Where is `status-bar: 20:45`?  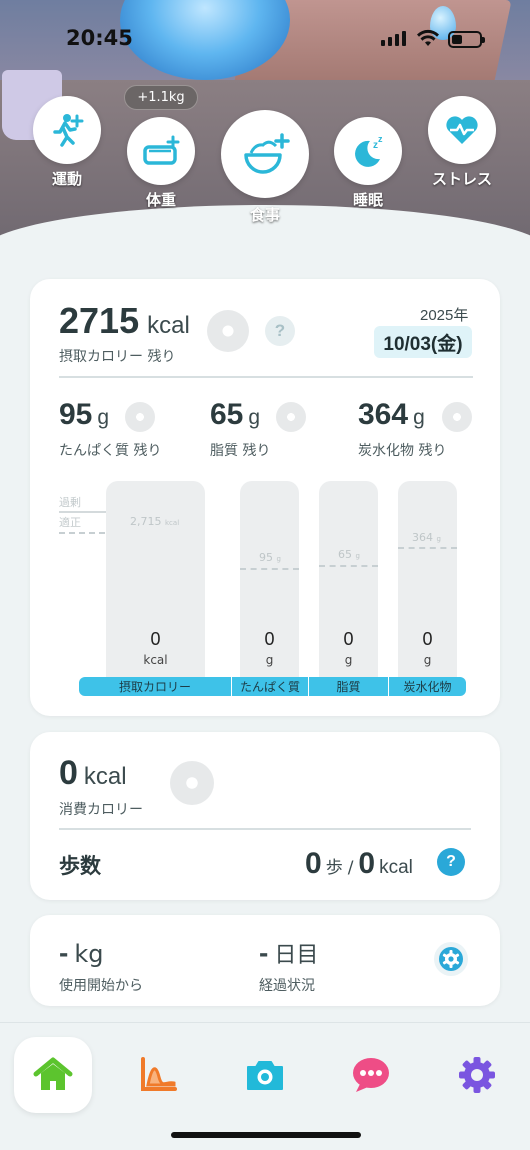 status-bar: 20:45 is located at coordinates (265, 40).